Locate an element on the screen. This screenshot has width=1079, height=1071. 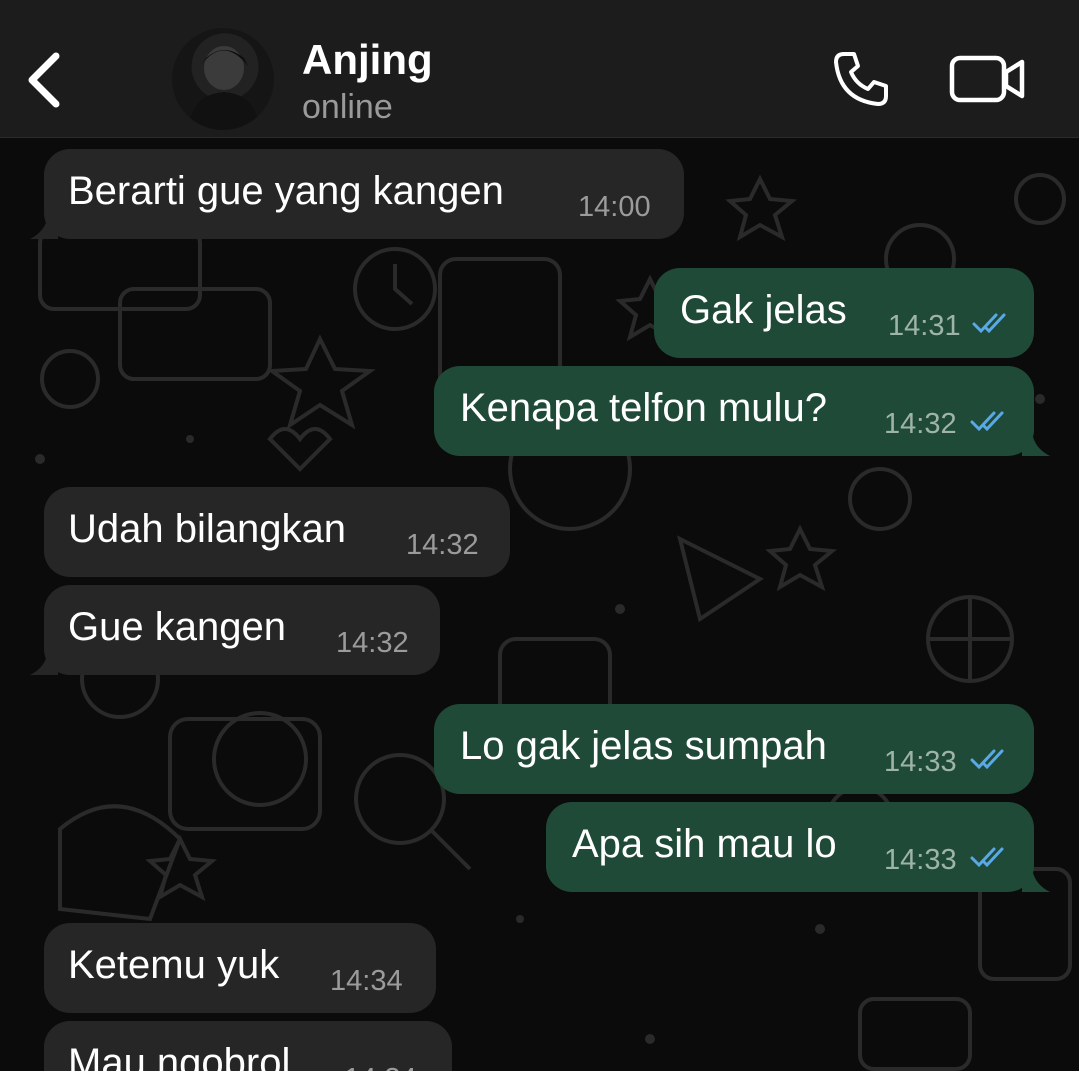
message-text: Mau ngobrol is located at coordinates (179, 1056).